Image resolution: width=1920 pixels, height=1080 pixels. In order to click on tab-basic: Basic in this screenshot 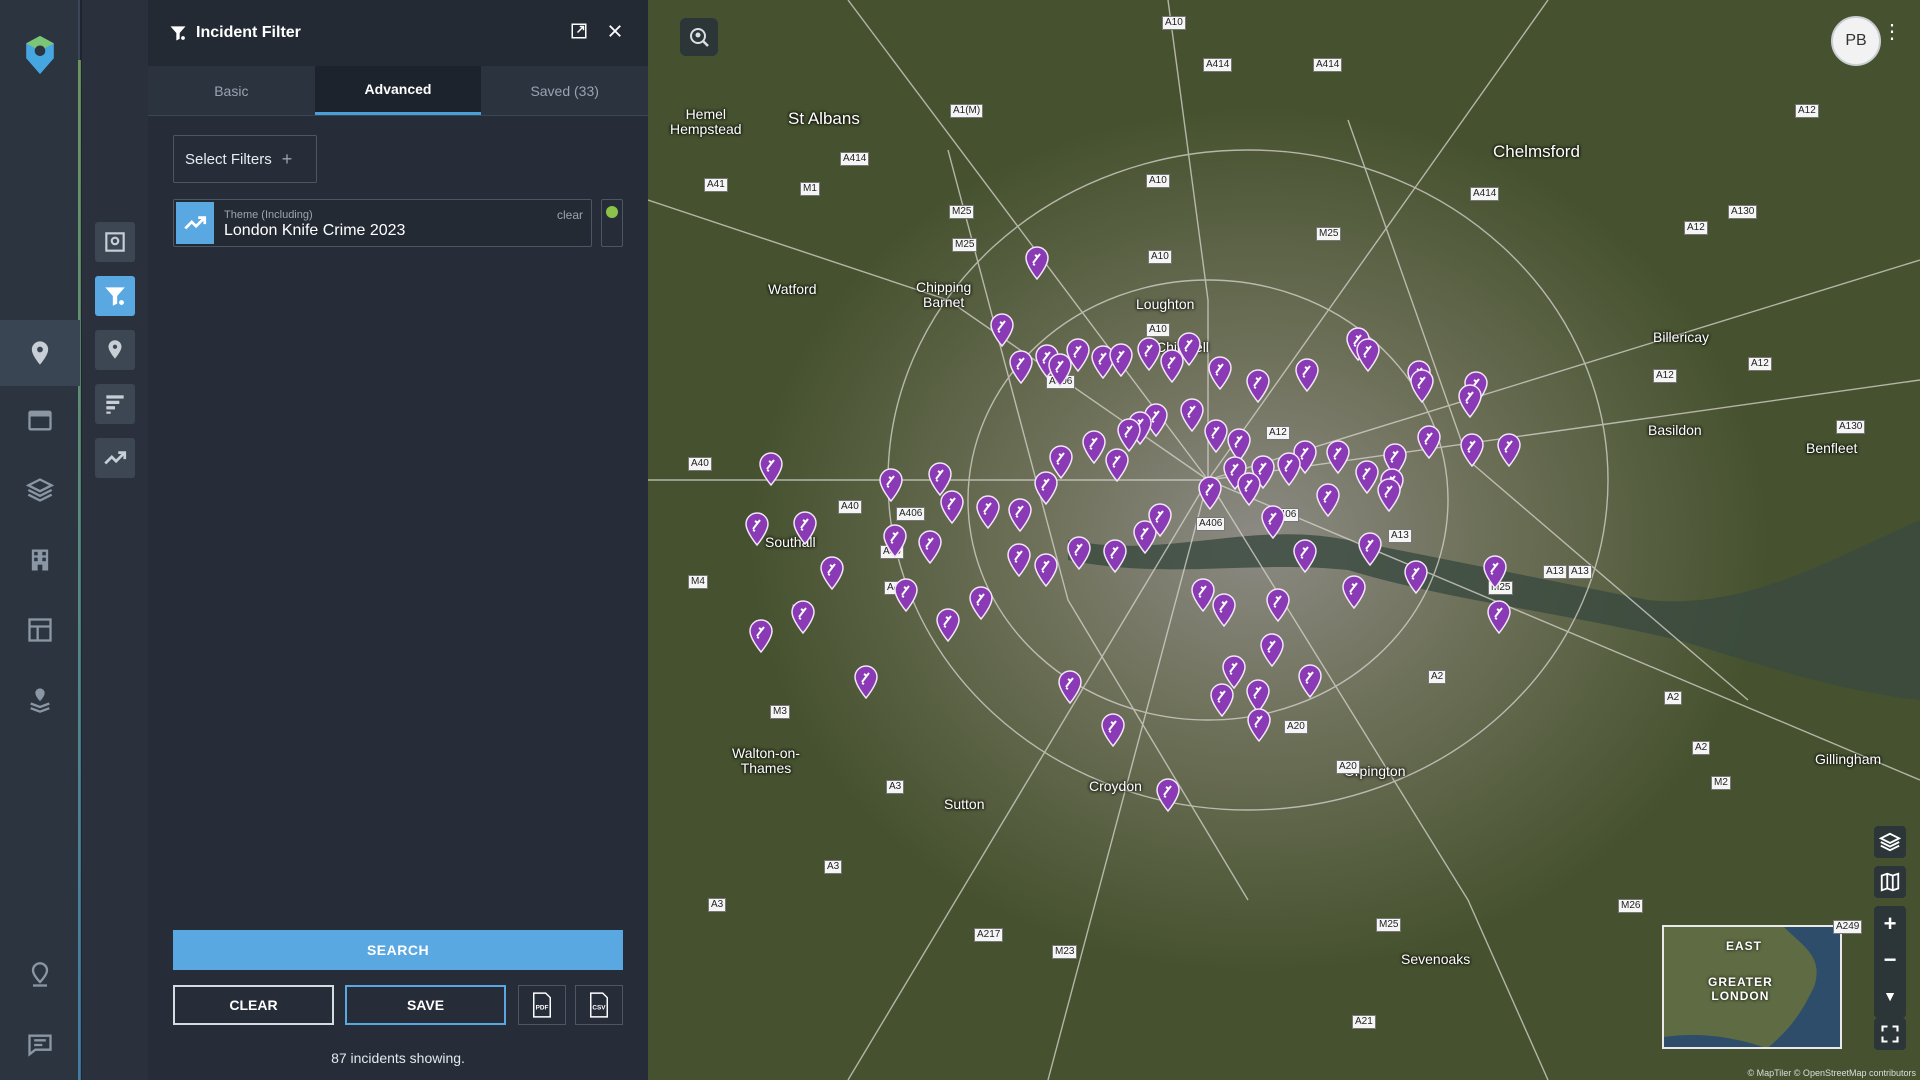, I will do `click(231, 90)`.